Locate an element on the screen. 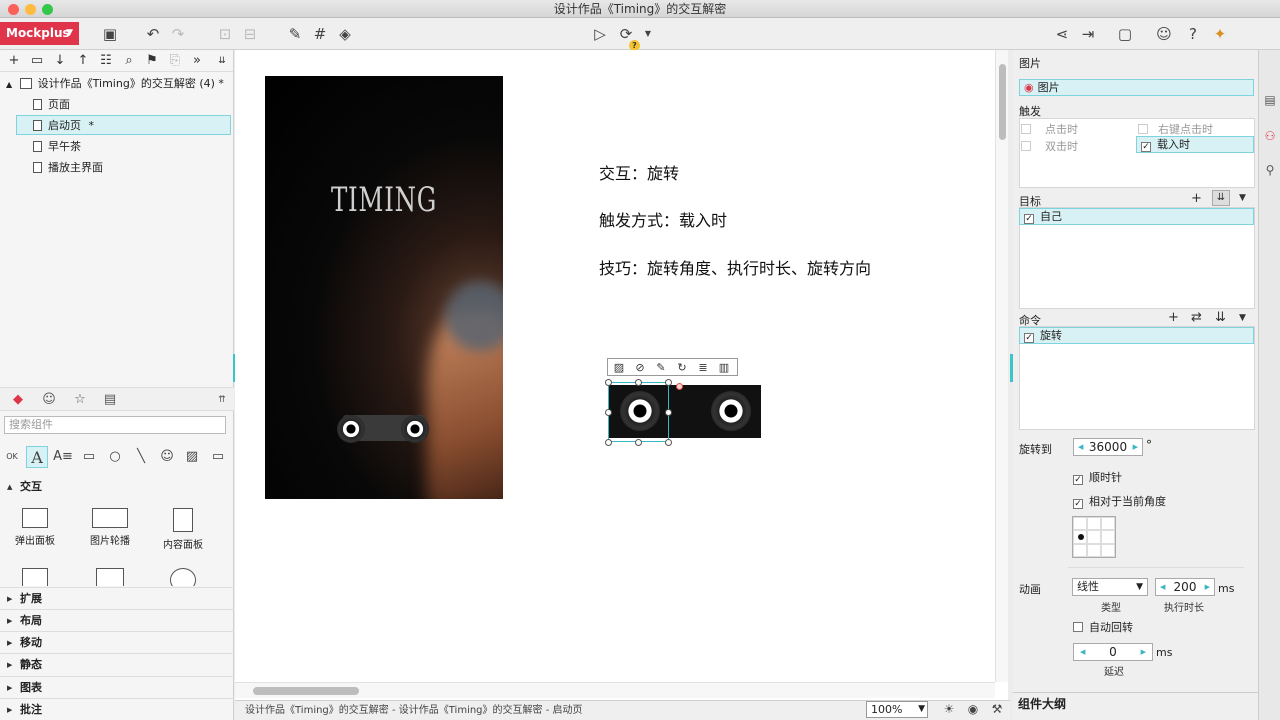 This screenshot has width=1280, height=720. trigger-double-click: 双击时 is located at coordinates (1049, 146).